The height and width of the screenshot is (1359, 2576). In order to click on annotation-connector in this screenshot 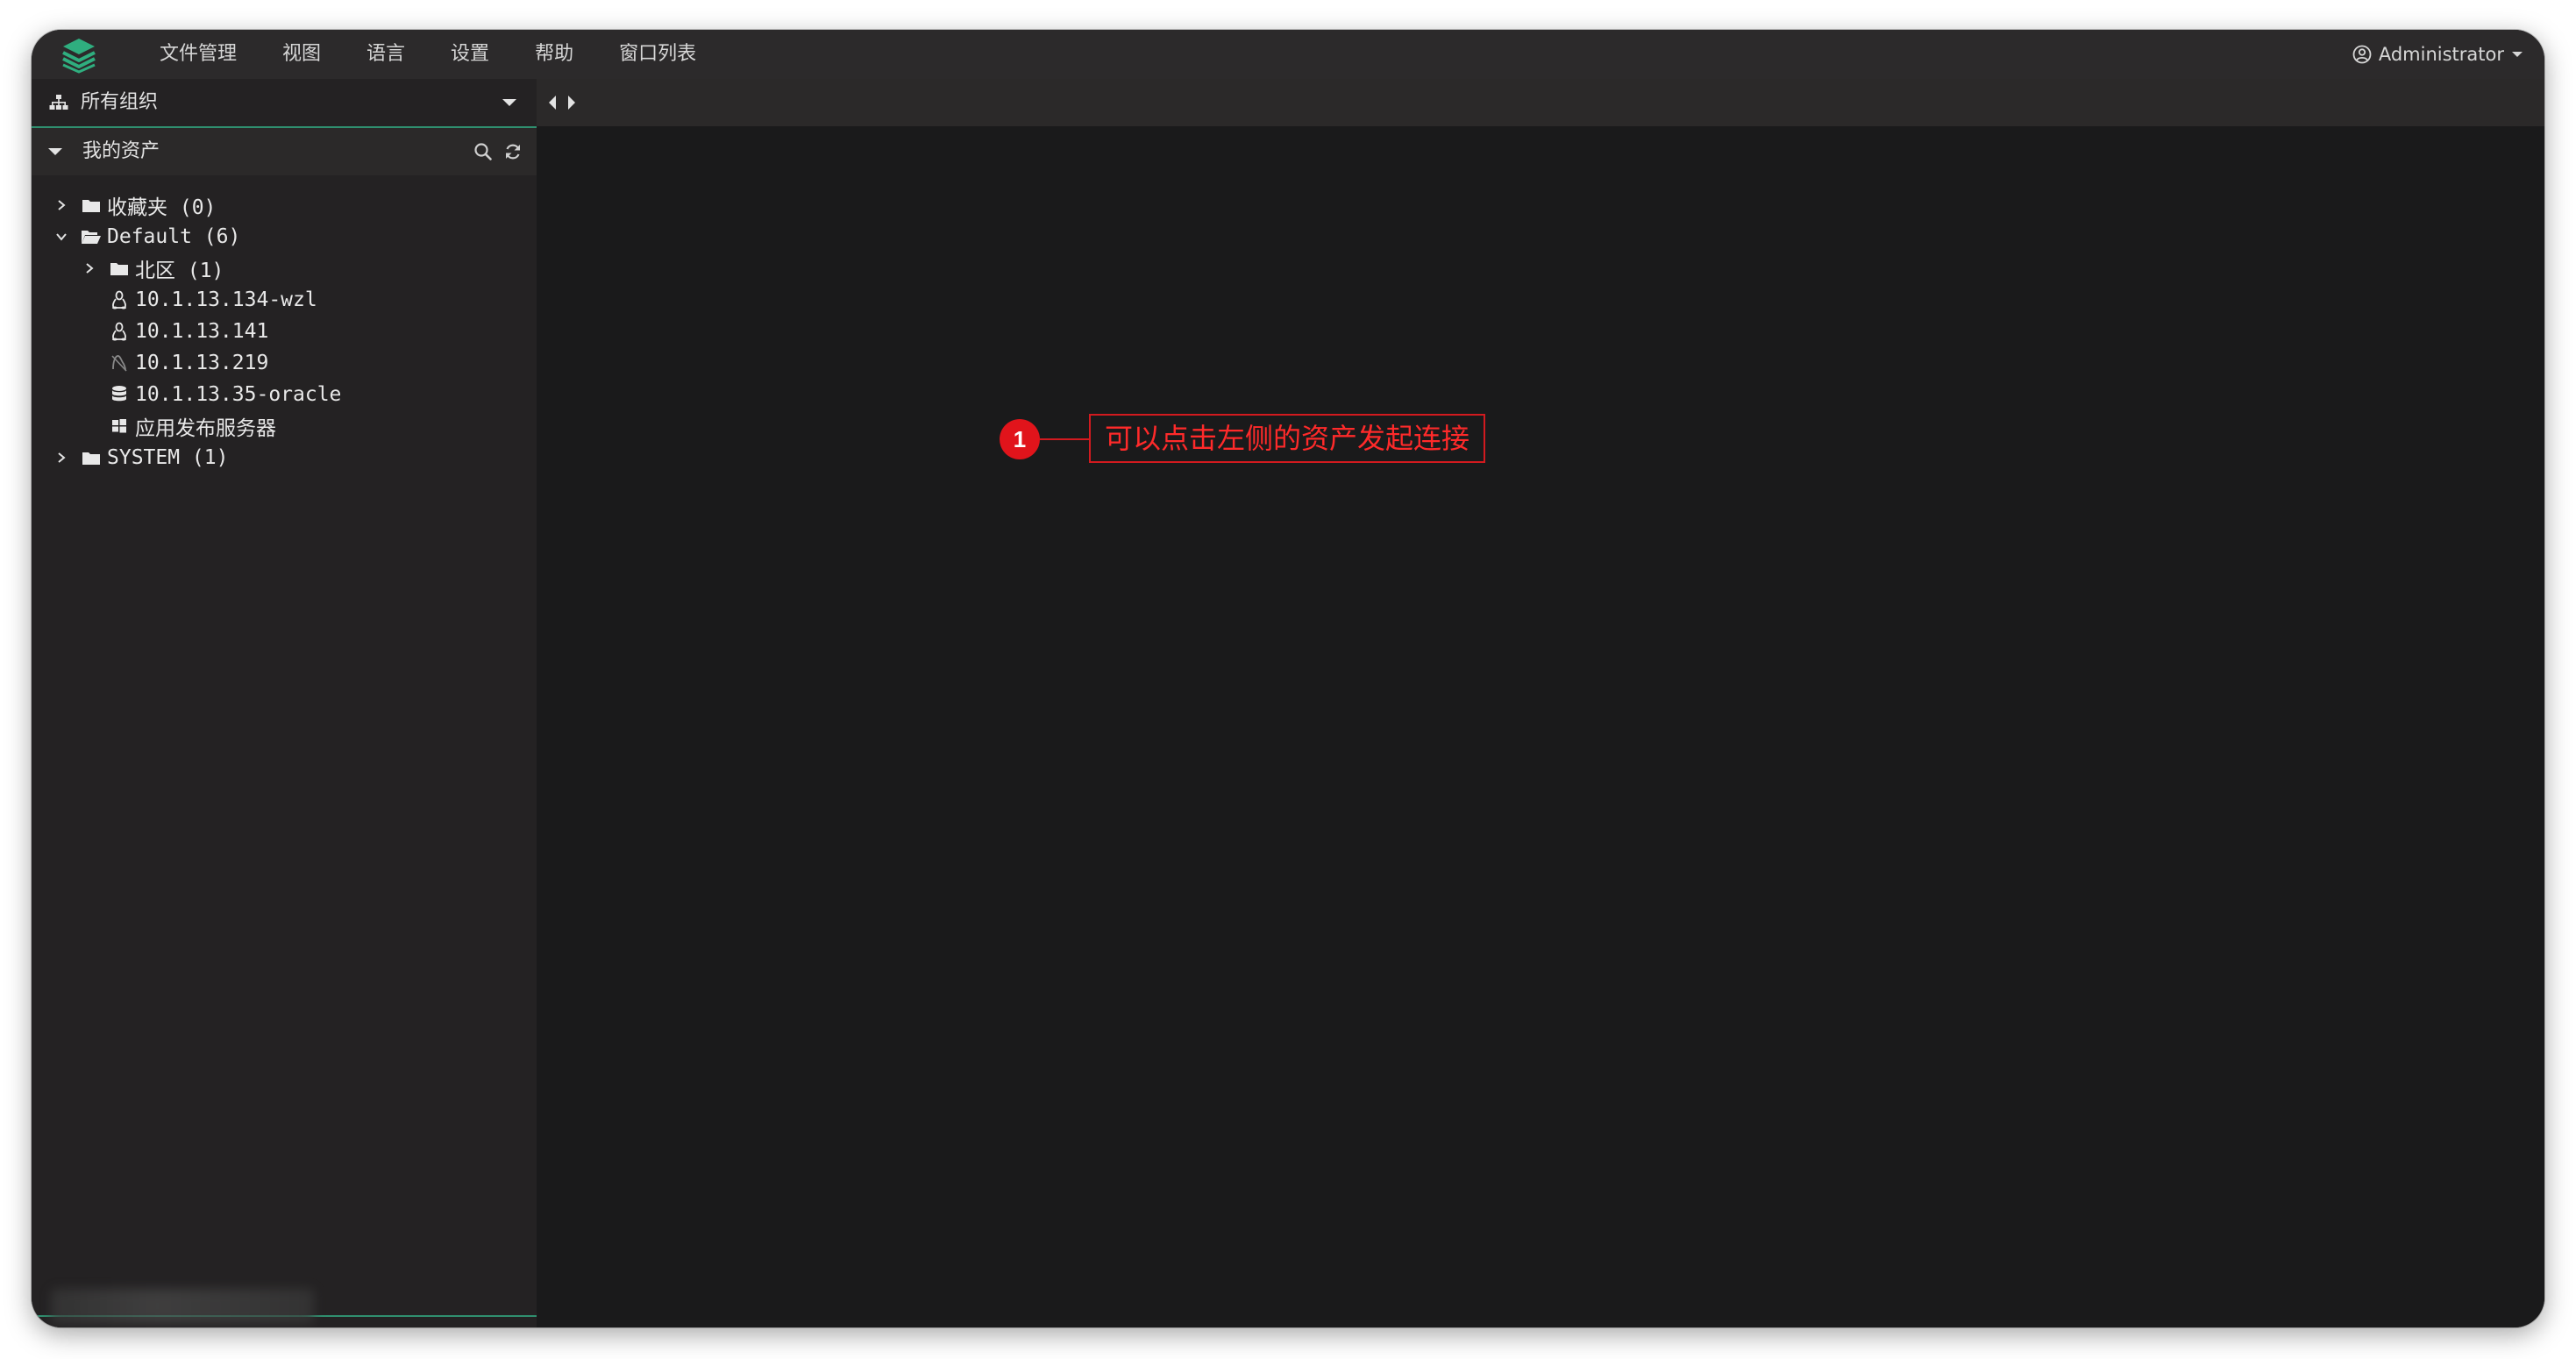, I will do `click(1064, 439)`.